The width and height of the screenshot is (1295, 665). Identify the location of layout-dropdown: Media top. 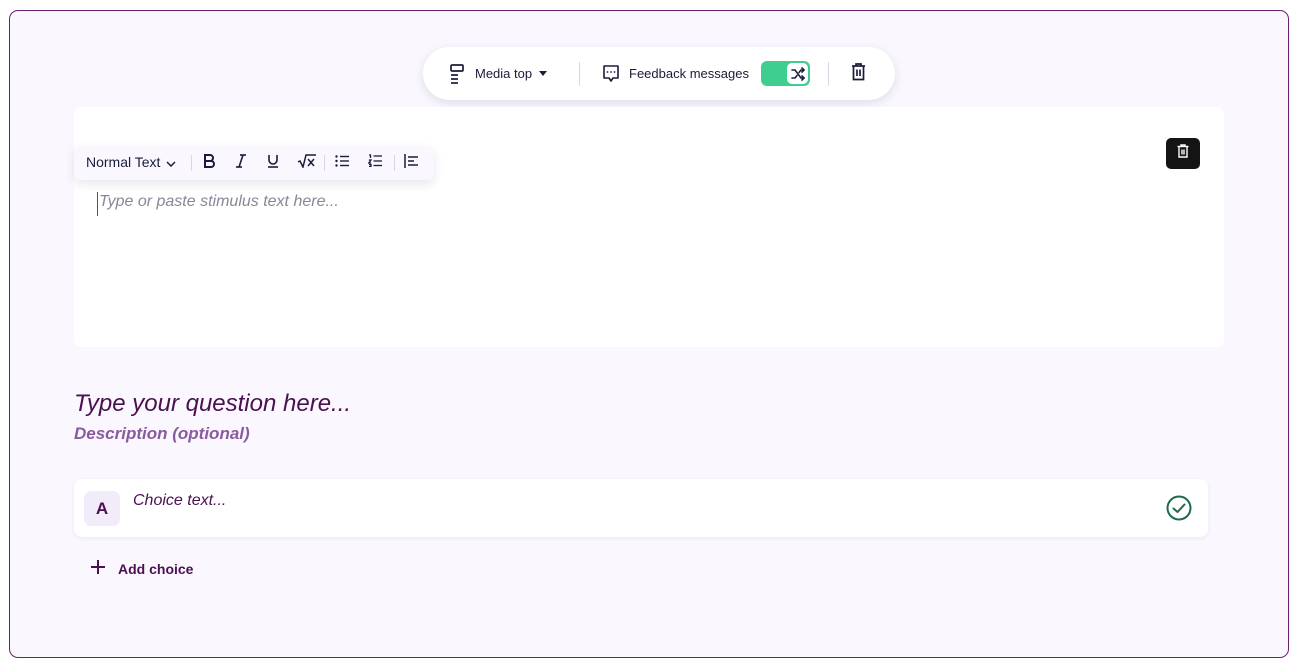
(499, 73).